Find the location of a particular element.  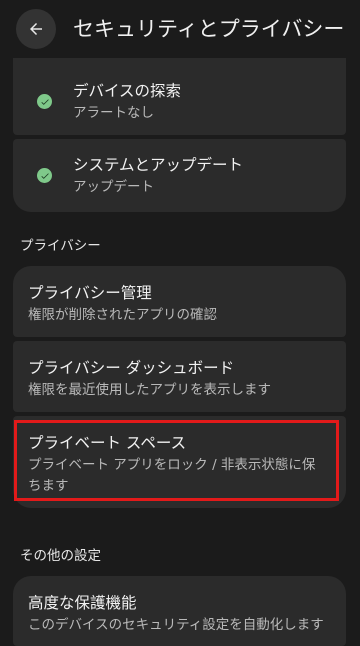

page-title: セキュリティとプライバシー is located at coordinates (209, 29).